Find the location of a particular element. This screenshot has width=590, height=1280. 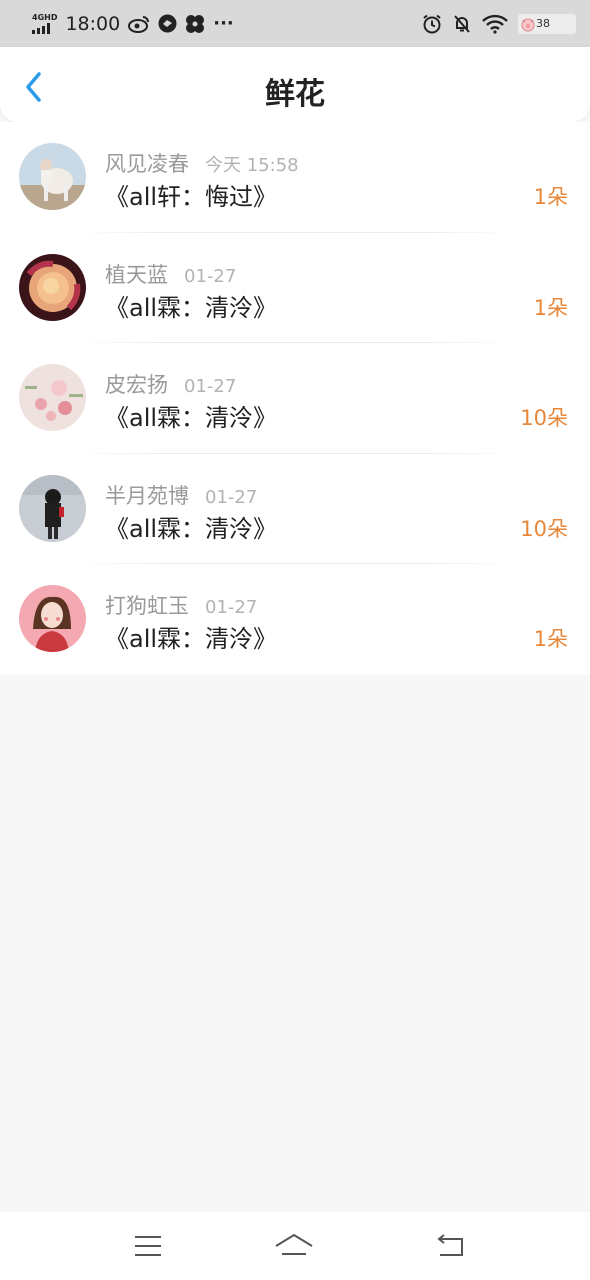

battery-level: 38 is located at coordinates (543, 23).